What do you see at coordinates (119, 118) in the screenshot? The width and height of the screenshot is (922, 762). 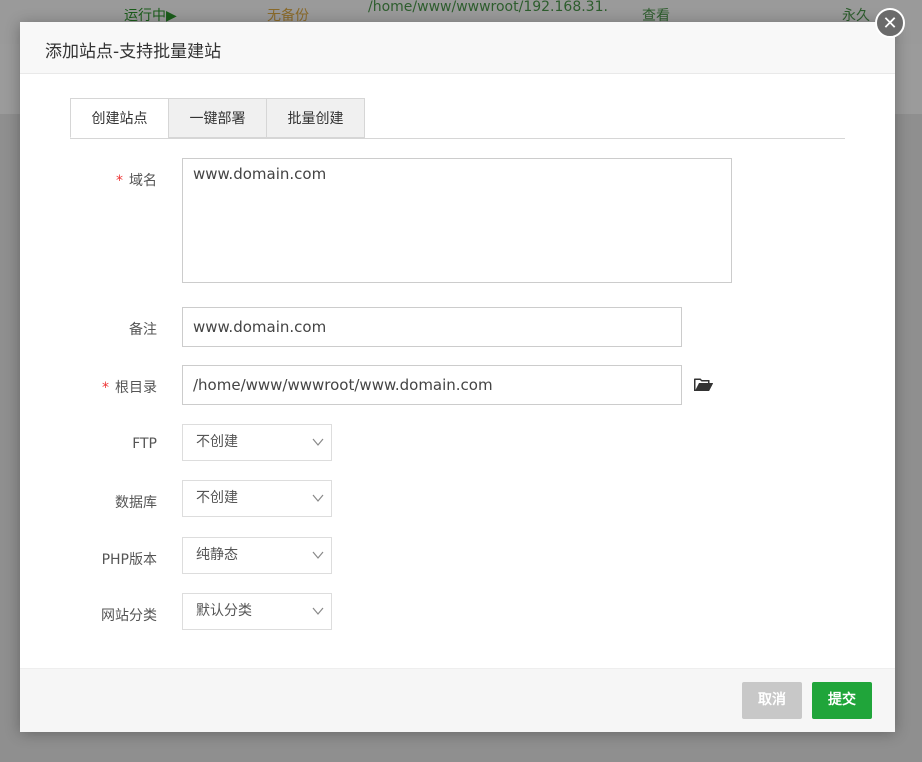 I see `tab-create-site: 创建站点` at bounding box center [119, 118].